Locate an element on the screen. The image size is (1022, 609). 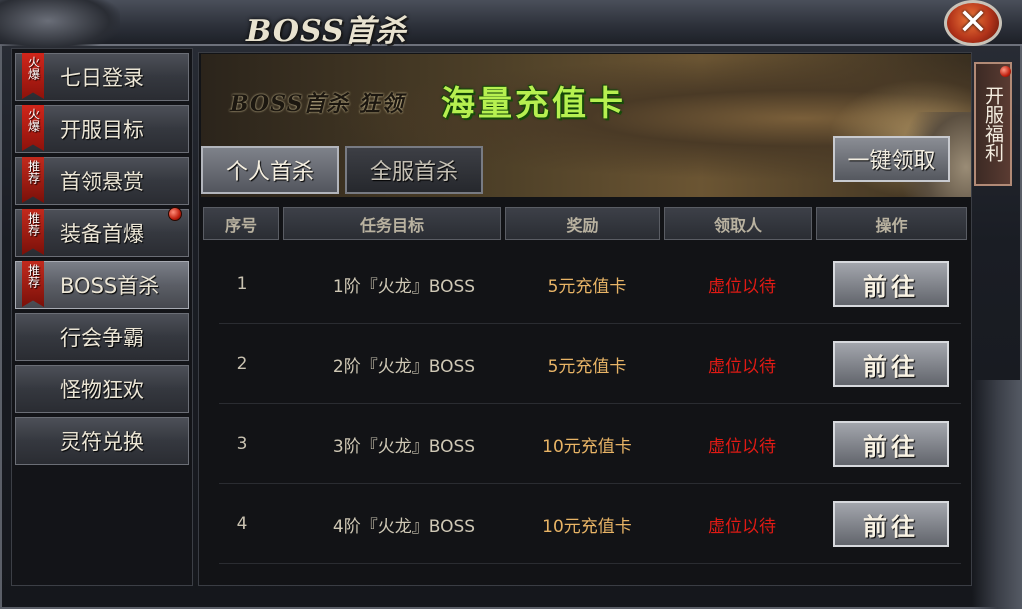
close-button: ✕ is located at coordinates (973, 23).